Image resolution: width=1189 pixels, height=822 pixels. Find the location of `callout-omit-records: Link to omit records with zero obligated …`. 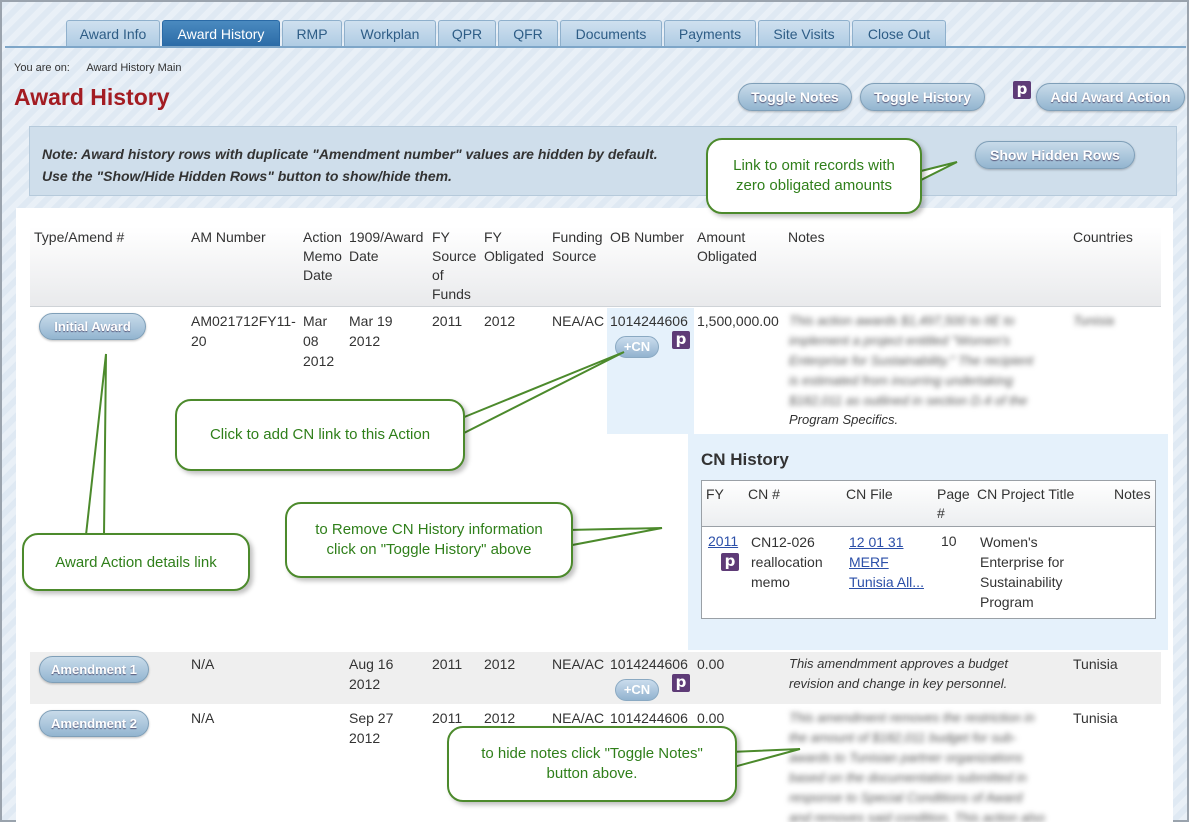

callout-omit-records: Link to omit records with zero obligated … is located at coordinates (814, 176).